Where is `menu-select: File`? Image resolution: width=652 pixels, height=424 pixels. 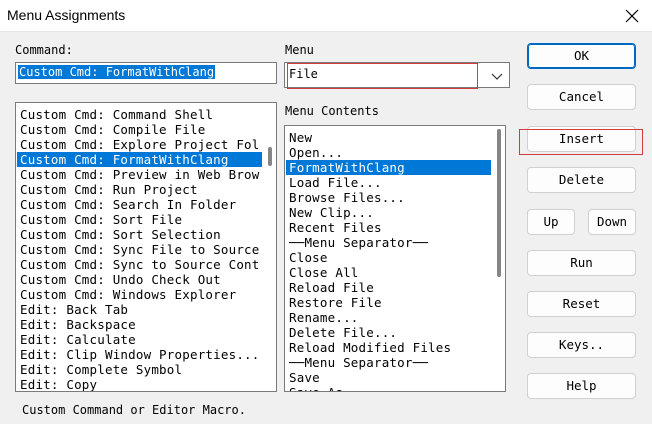
menu-select: File is located at coordinates (397, 75).